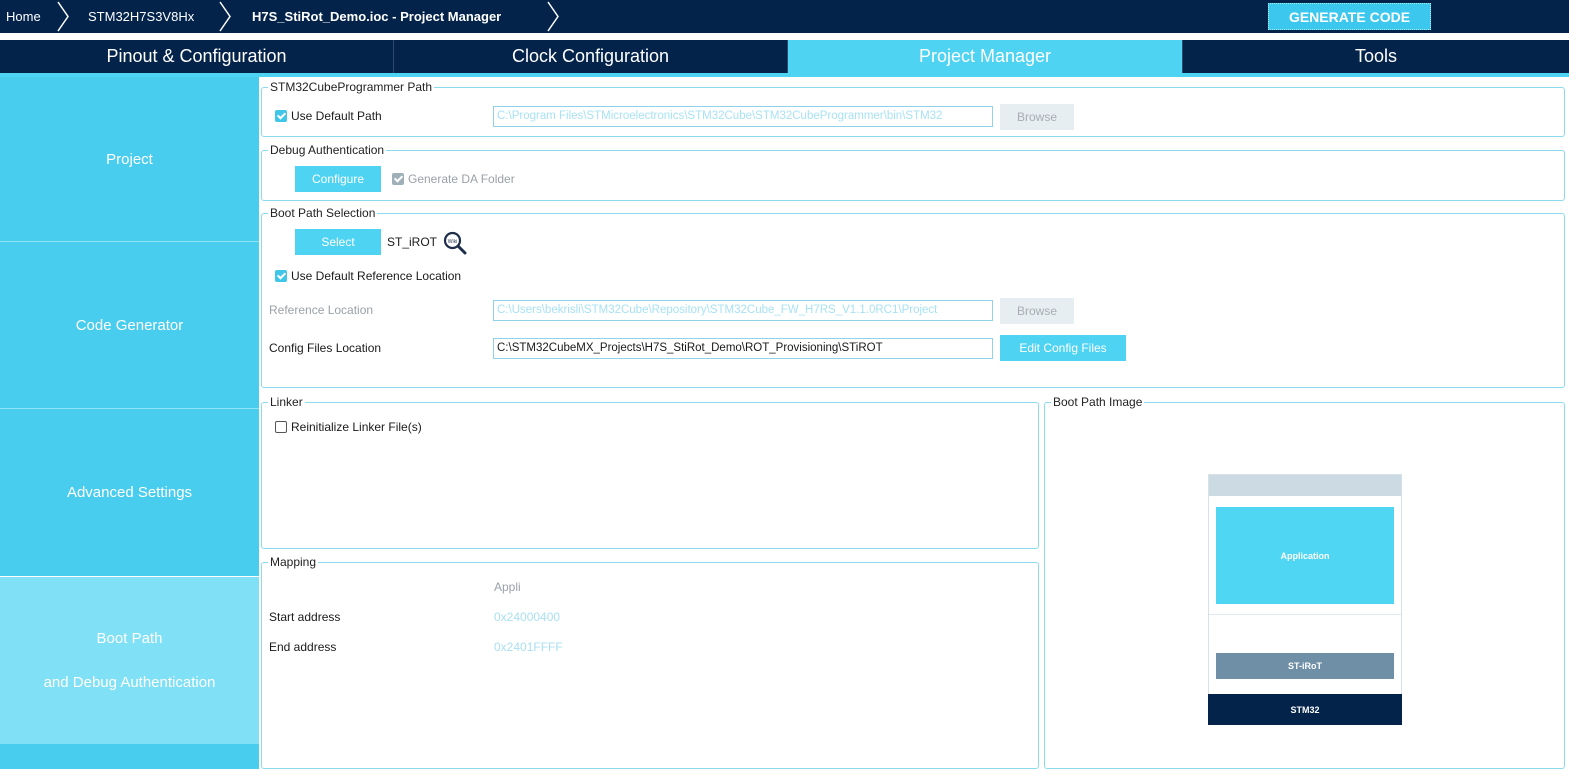  I want to click on sidebar-item-code-generator: Code Generator, so click(129, 325).